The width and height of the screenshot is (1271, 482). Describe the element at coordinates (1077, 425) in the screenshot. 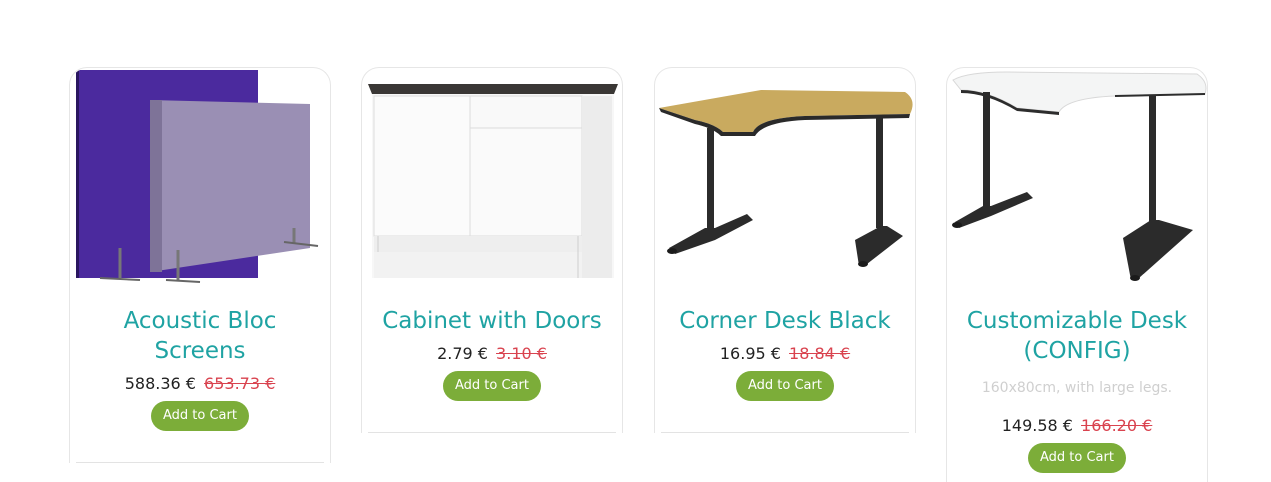

I see `price-row: 149.58 € 166.20 €` at that location.